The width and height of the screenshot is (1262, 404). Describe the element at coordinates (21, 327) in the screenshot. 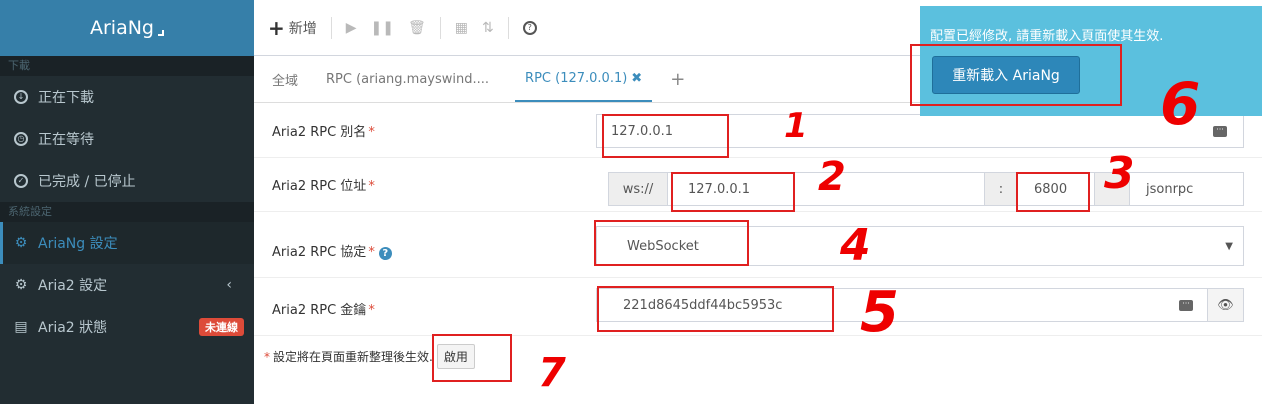

I see `server-icon: ▤` at that location.